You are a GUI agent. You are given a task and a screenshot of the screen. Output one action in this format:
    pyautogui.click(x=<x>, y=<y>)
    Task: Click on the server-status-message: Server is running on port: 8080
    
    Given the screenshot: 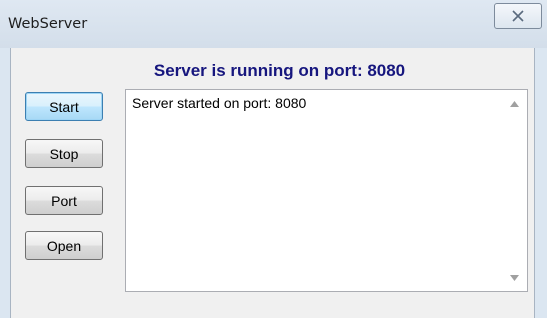 What is the action you would take?
    pyautogui.click(x=279, y=70)
    